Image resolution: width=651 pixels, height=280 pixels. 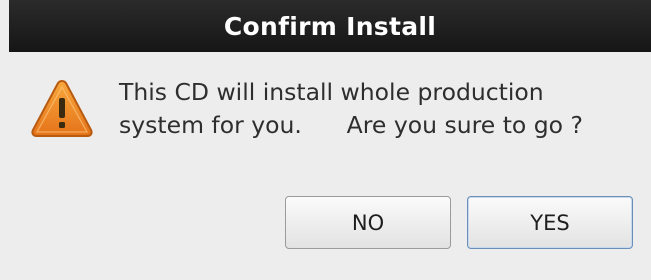 I want to click on dialog-title: Confirm Install, so click(x=330, y=26).